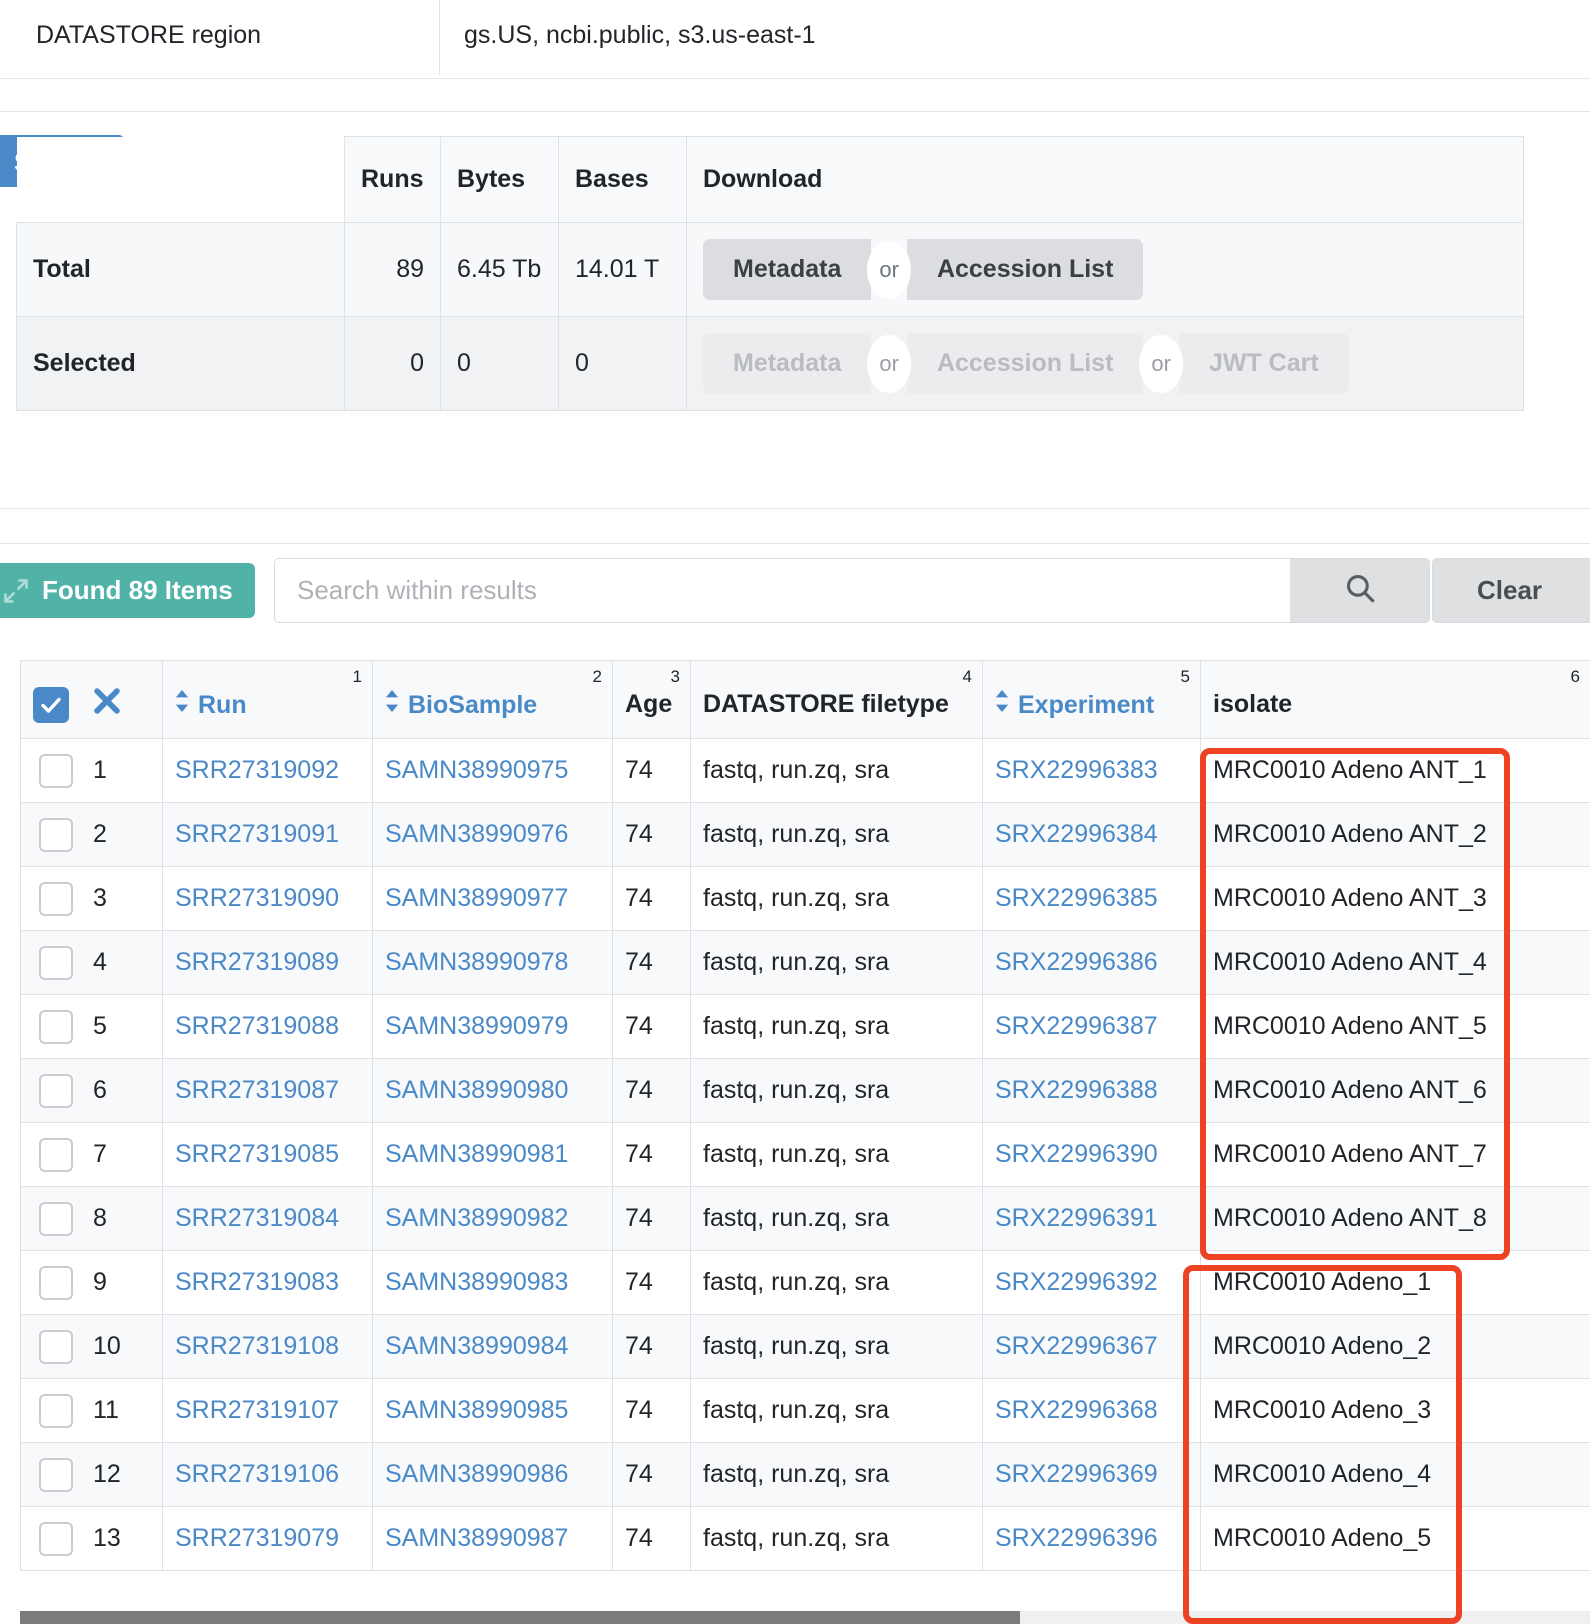  I want to click on biosample-link: SAMN38990984, so click(476, 1346).